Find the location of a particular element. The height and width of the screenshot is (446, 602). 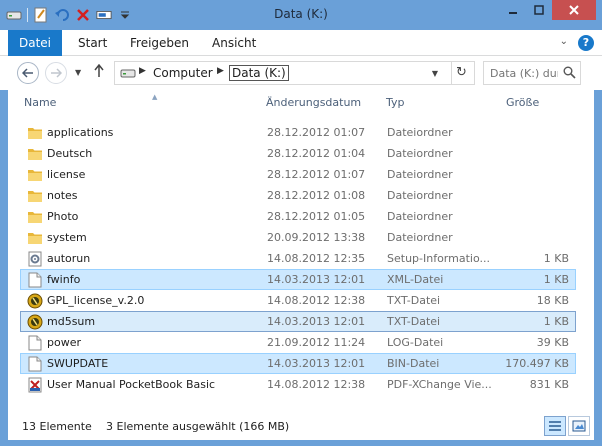

file-name: notes is located at coordinates (62, 195).